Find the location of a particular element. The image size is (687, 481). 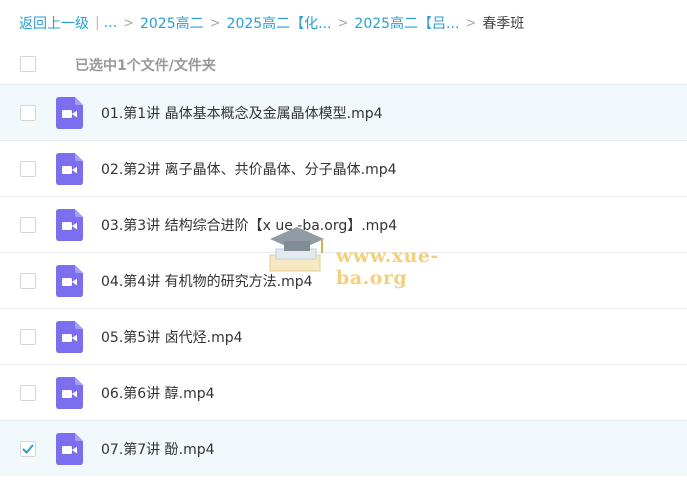

file-row: 03.第3讲 结构综合进阶【x ue -ba.org】.mp4 is located at coordinates (343, 224).